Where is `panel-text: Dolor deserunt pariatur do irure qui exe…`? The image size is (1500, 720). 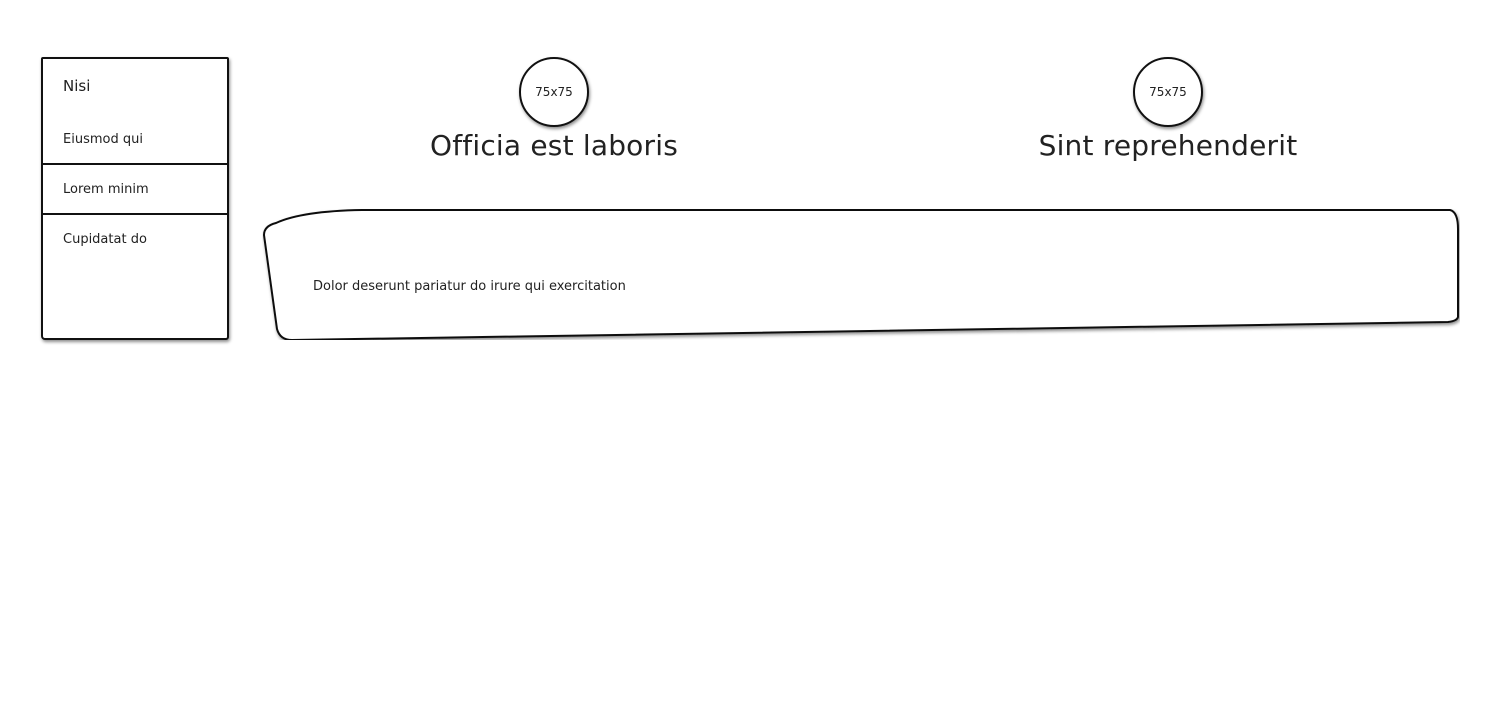
panel-text: Dolor deserunt pariatur do irure qui exe… is located at coordinates (469, 286).